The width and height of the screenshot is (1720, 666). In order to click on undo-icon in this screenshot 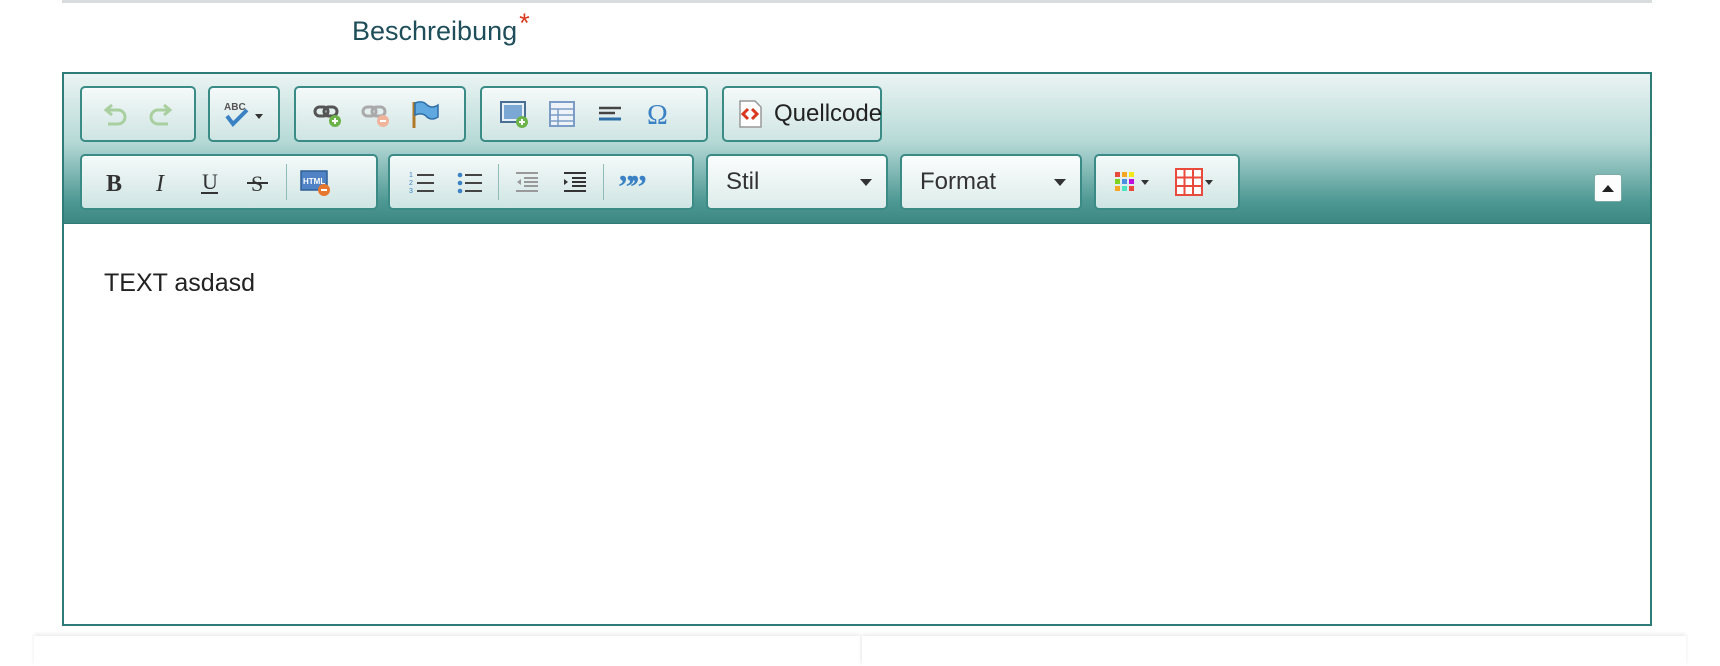, I will do `click(115, 114)`.